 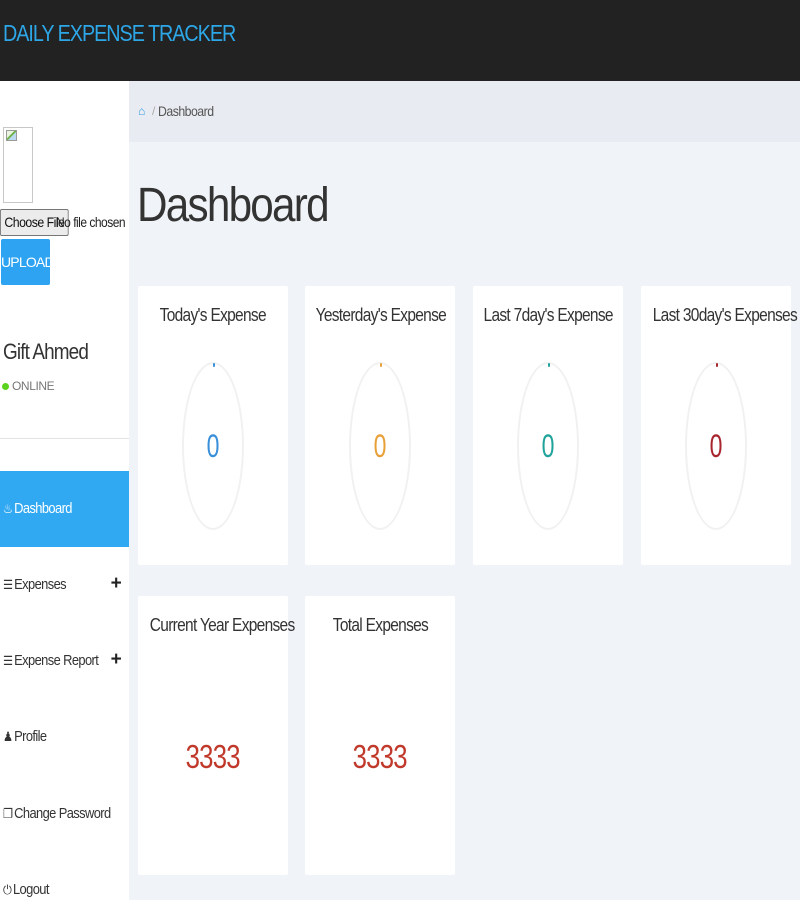 What do you see at coordinates (46, 351) in the screenshot?
I see `user-name: Gift Ahmed` at bounding box center [46, 351].